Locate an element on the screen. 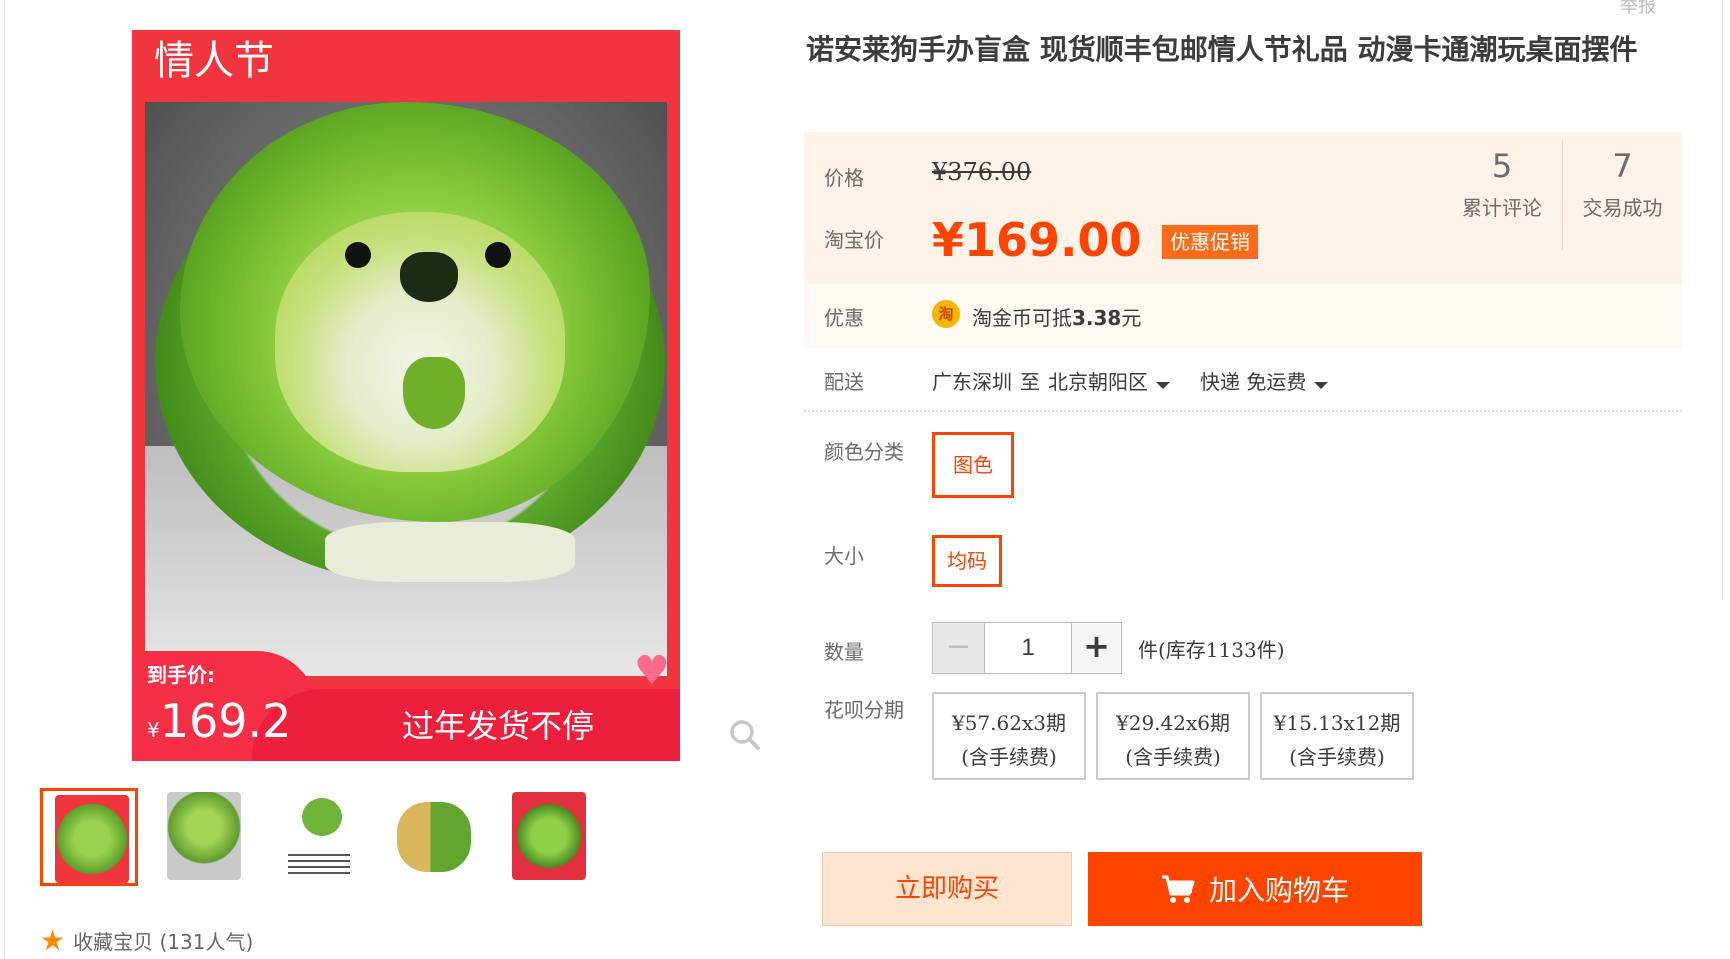 This screenshot has height=959, width=1730. favorite-button: ★ 收藏宝贝 (131人气) is located at coordinates (146, 940).